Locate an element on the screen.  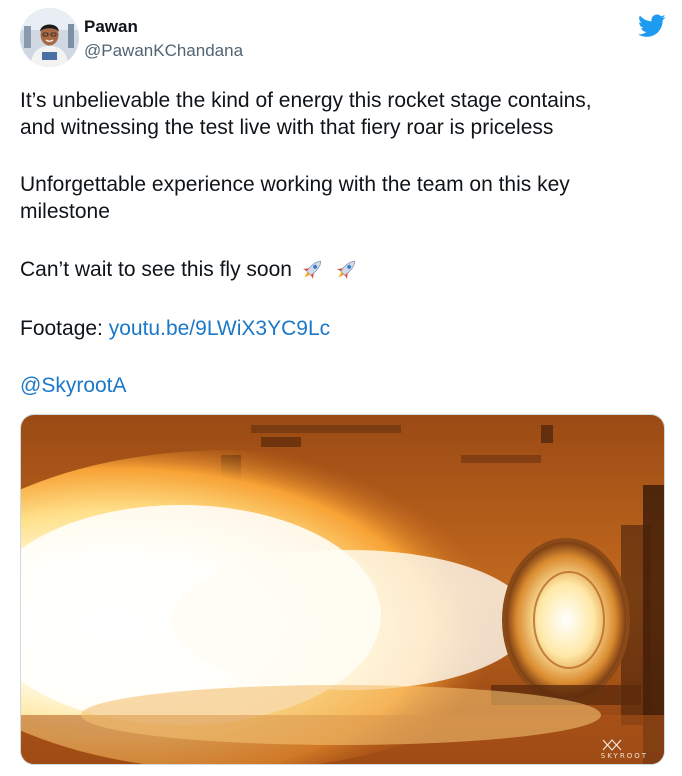
avatar is located at coordinates (49, 37).